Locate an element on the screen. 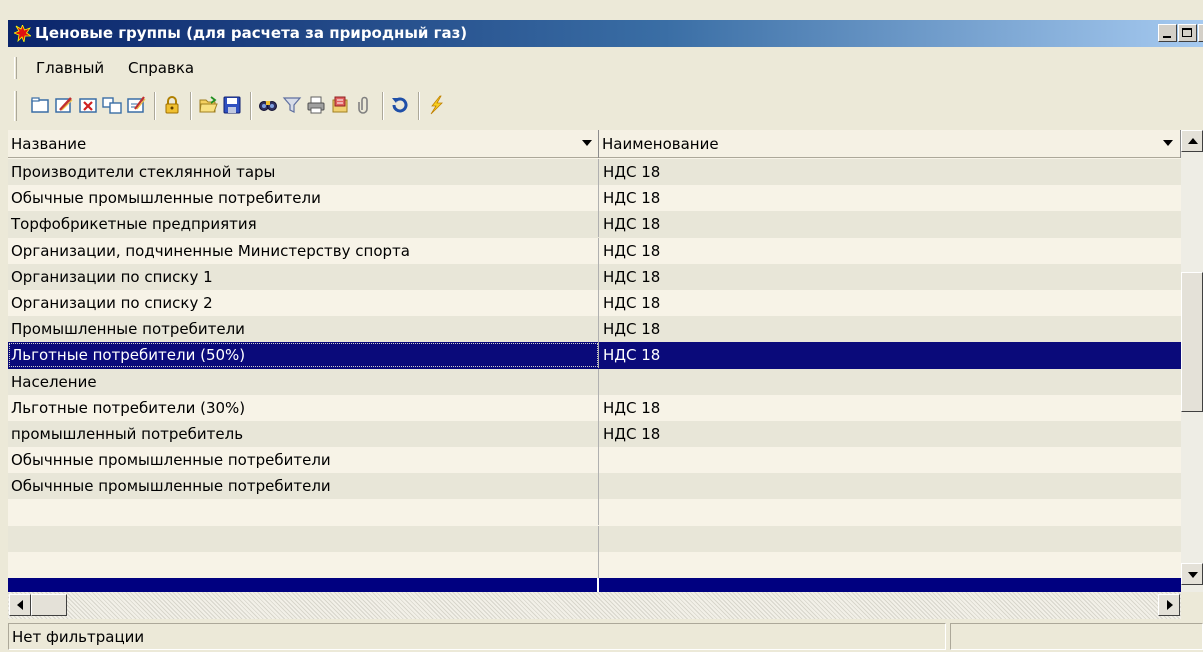 This screenshot has width=1203, height=652. menu-item-main: Главный is located at coordinates (70, 68).